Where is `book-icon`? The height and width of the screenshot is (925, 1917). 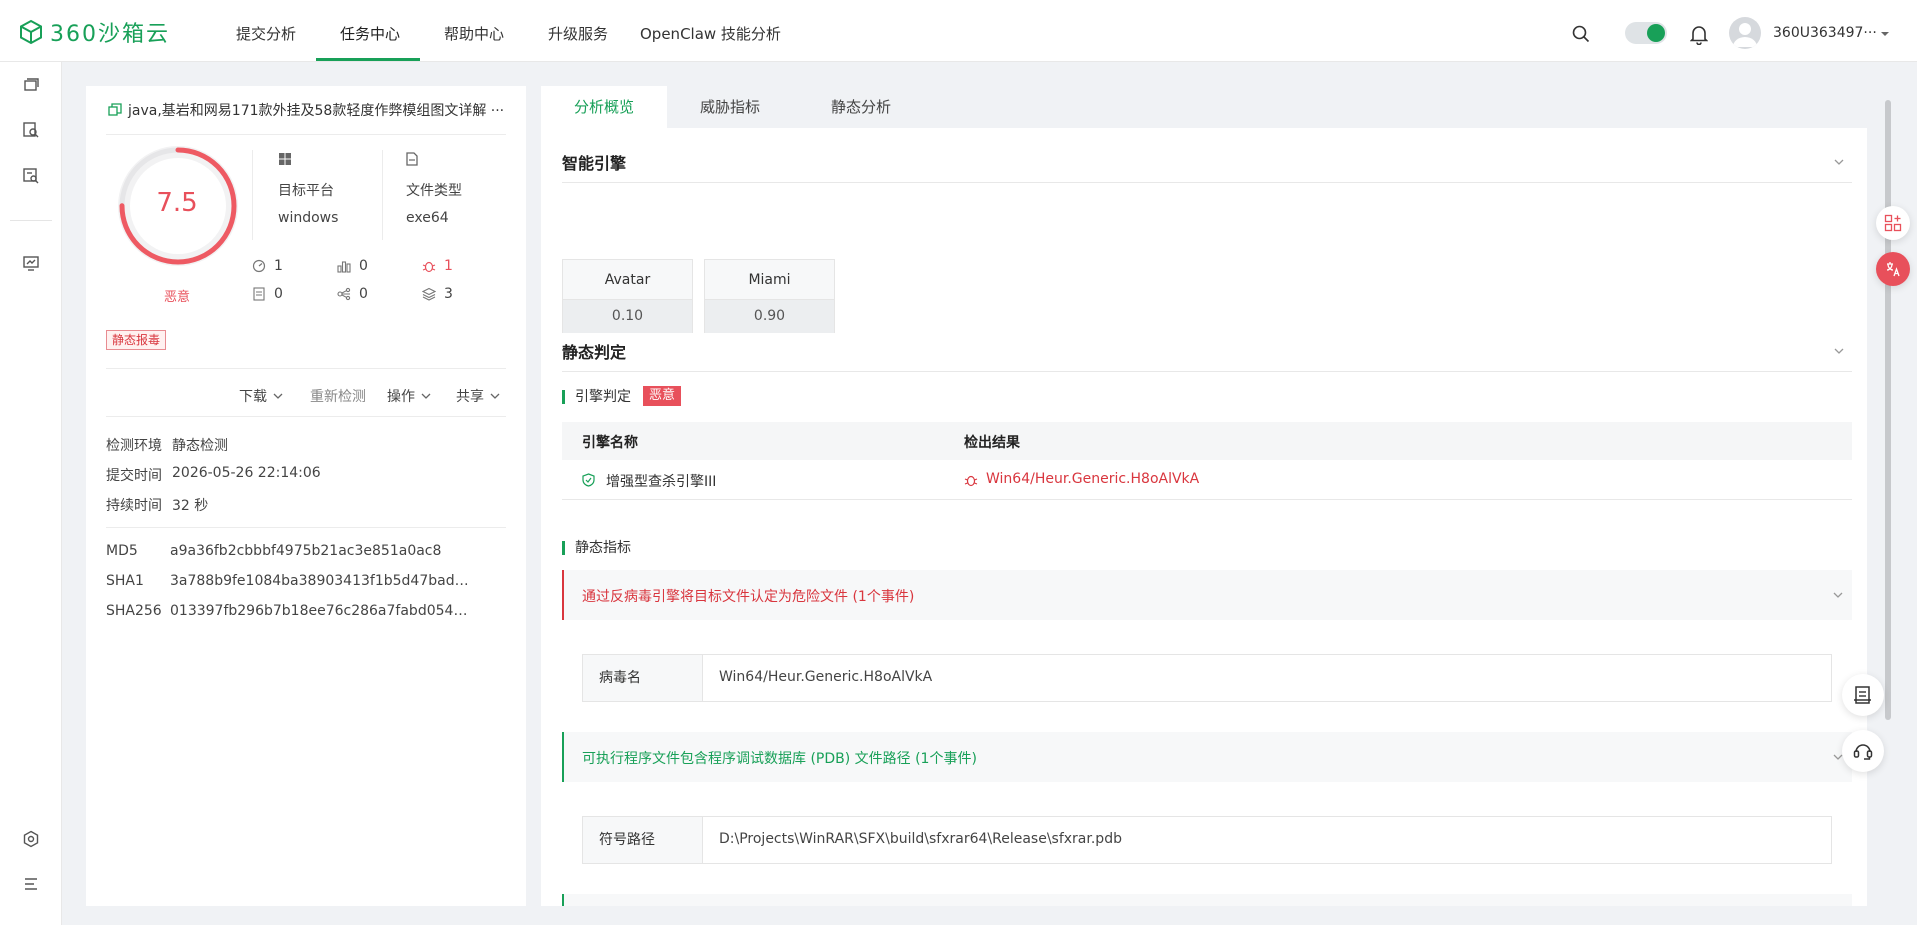 book-icon is located at coordinates (1862, 695).